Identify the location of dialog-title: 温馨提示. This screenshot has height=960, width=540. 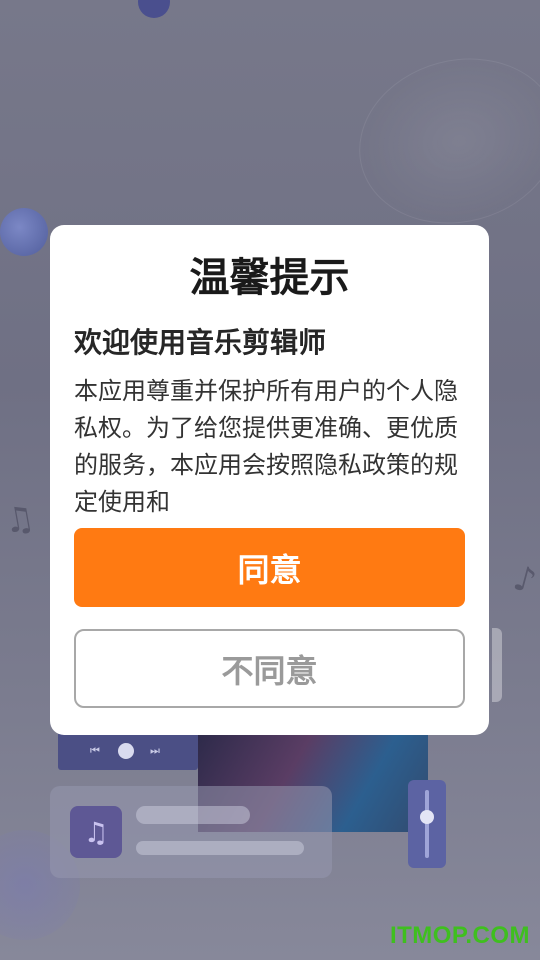
(269, 278).